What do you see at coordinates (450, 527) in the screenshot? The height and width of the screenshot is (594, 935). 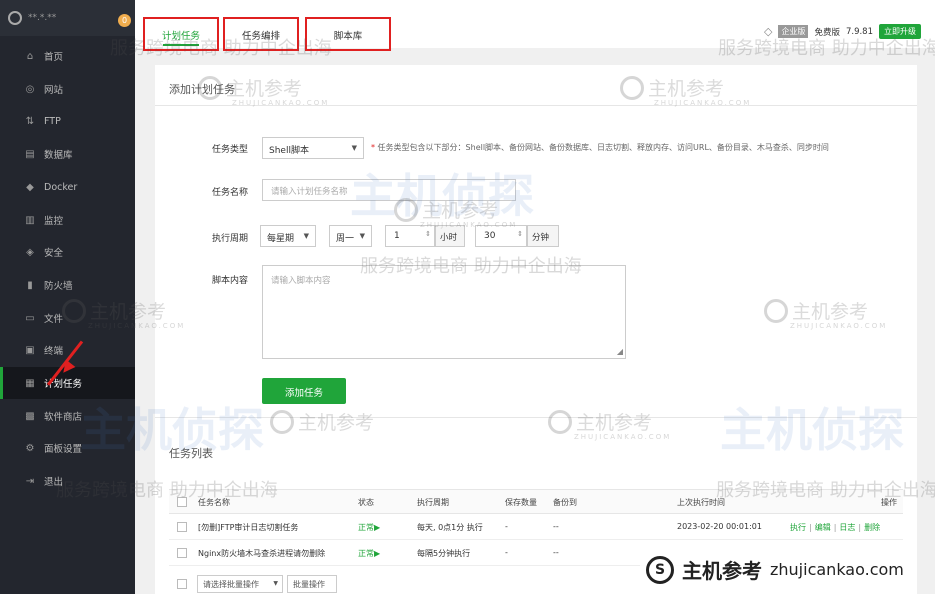 I see `task-cycle: 每天, 0点1分 执行` at bounding box center [450, 527].